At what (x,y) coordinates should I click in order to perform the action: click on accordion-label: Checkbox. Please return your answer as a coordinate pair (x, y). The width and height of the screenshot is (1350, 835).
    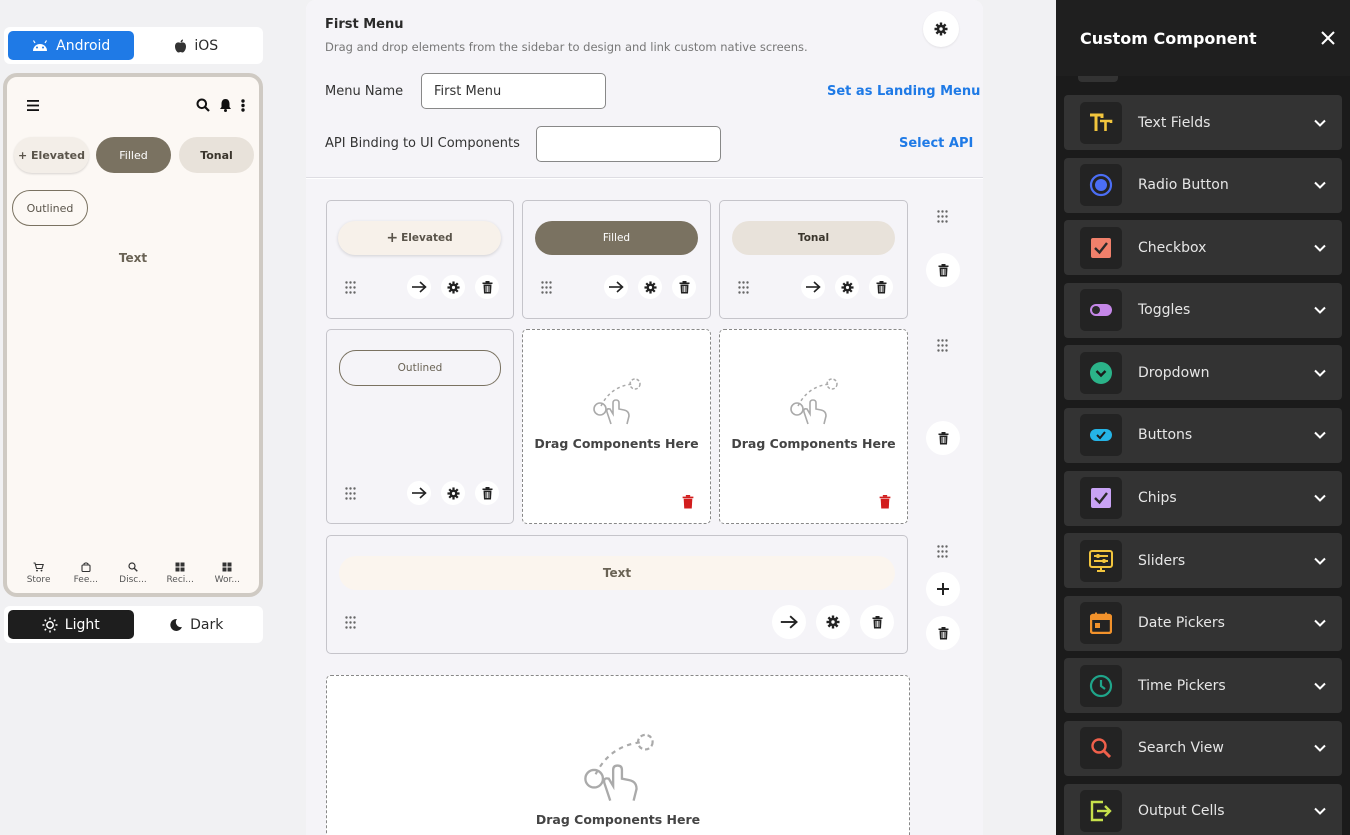
    Looking at the image, I should click on (1172, 247).